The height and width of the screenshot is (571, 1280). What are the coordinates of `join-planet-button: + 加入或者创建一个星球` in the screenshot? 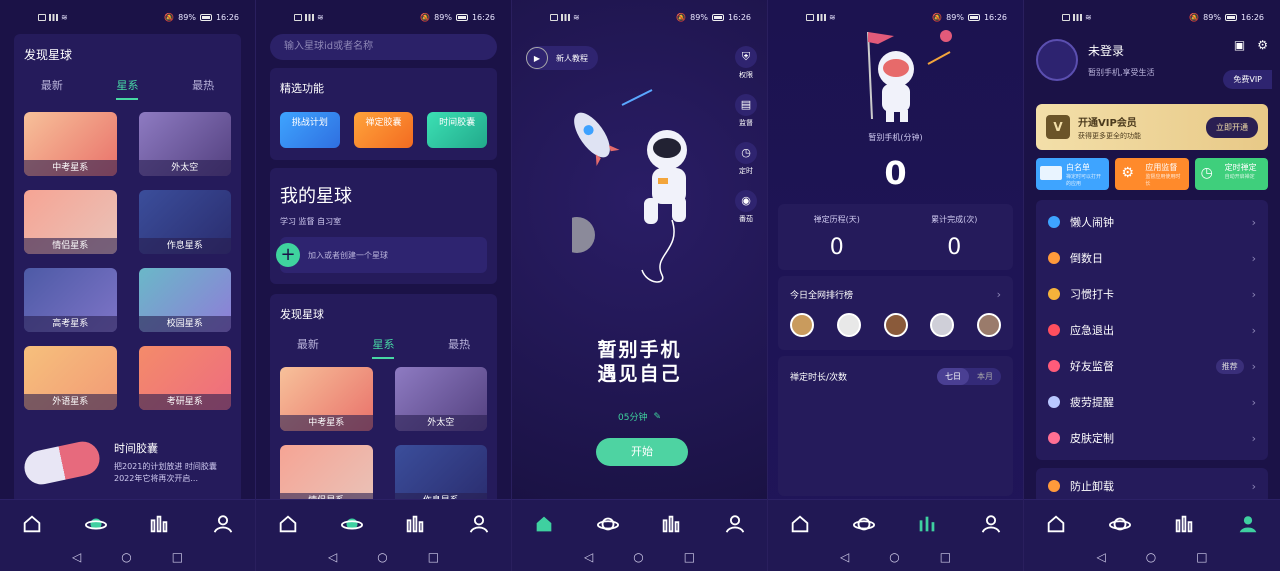 It's located at (381, 255).